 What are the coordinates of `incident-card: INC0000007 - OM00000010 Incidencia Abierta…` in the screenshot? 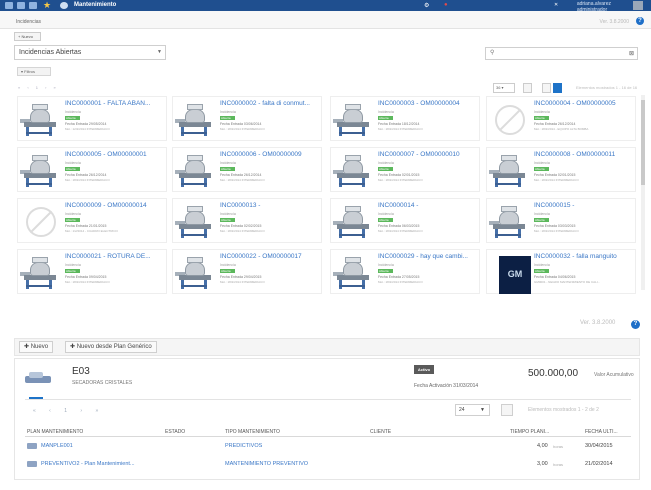 It's located at (405, 169).